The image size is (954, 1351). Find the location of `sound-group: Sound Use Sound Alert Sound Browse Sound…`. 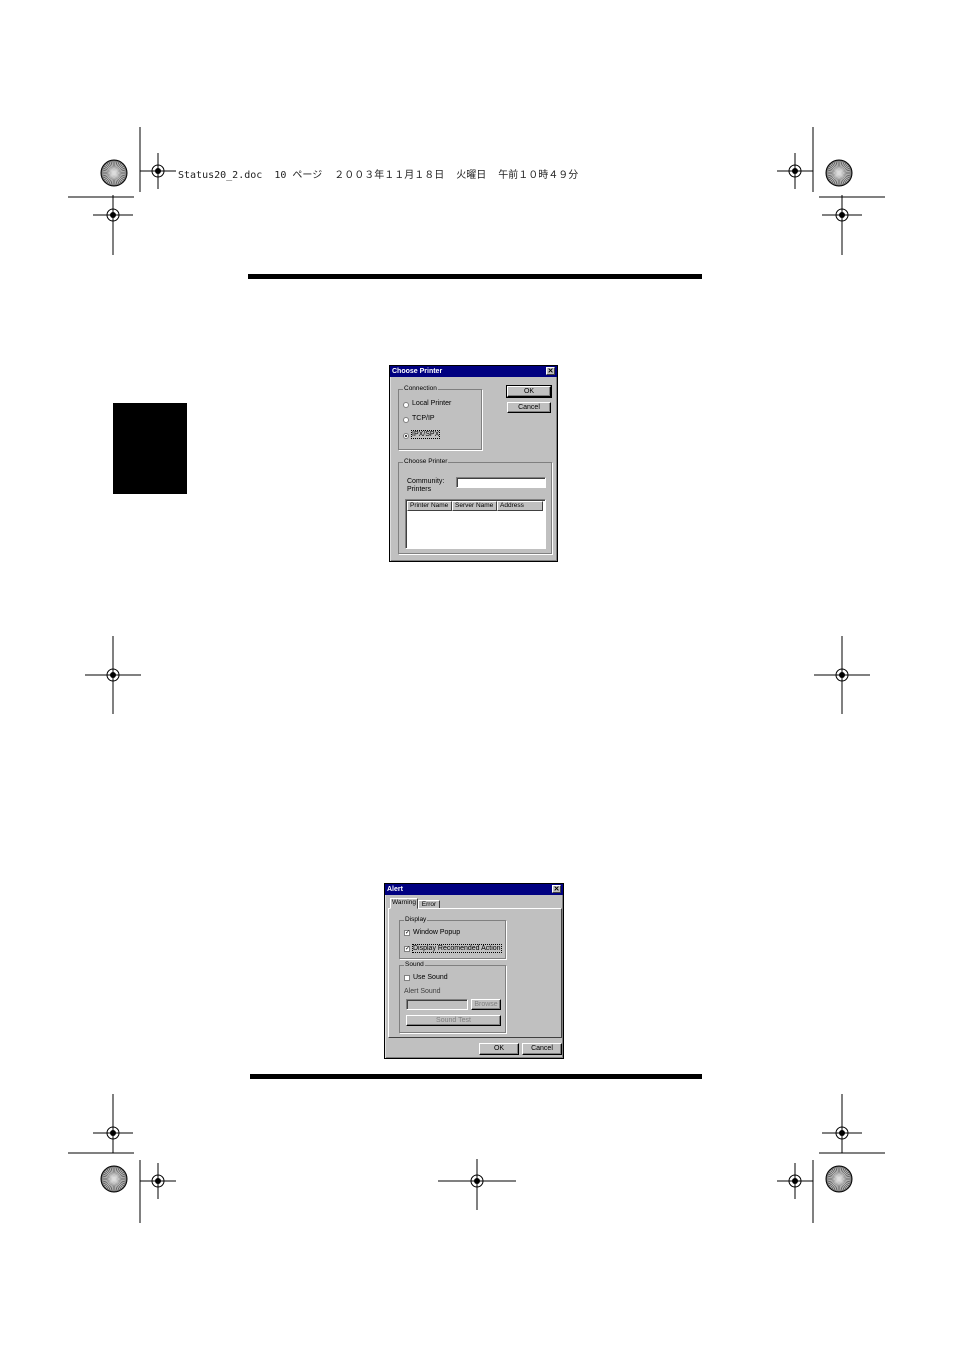

sound-group: Sound Use Sound Alert Sound Browse Sound… is located at coordinates (452, 997).